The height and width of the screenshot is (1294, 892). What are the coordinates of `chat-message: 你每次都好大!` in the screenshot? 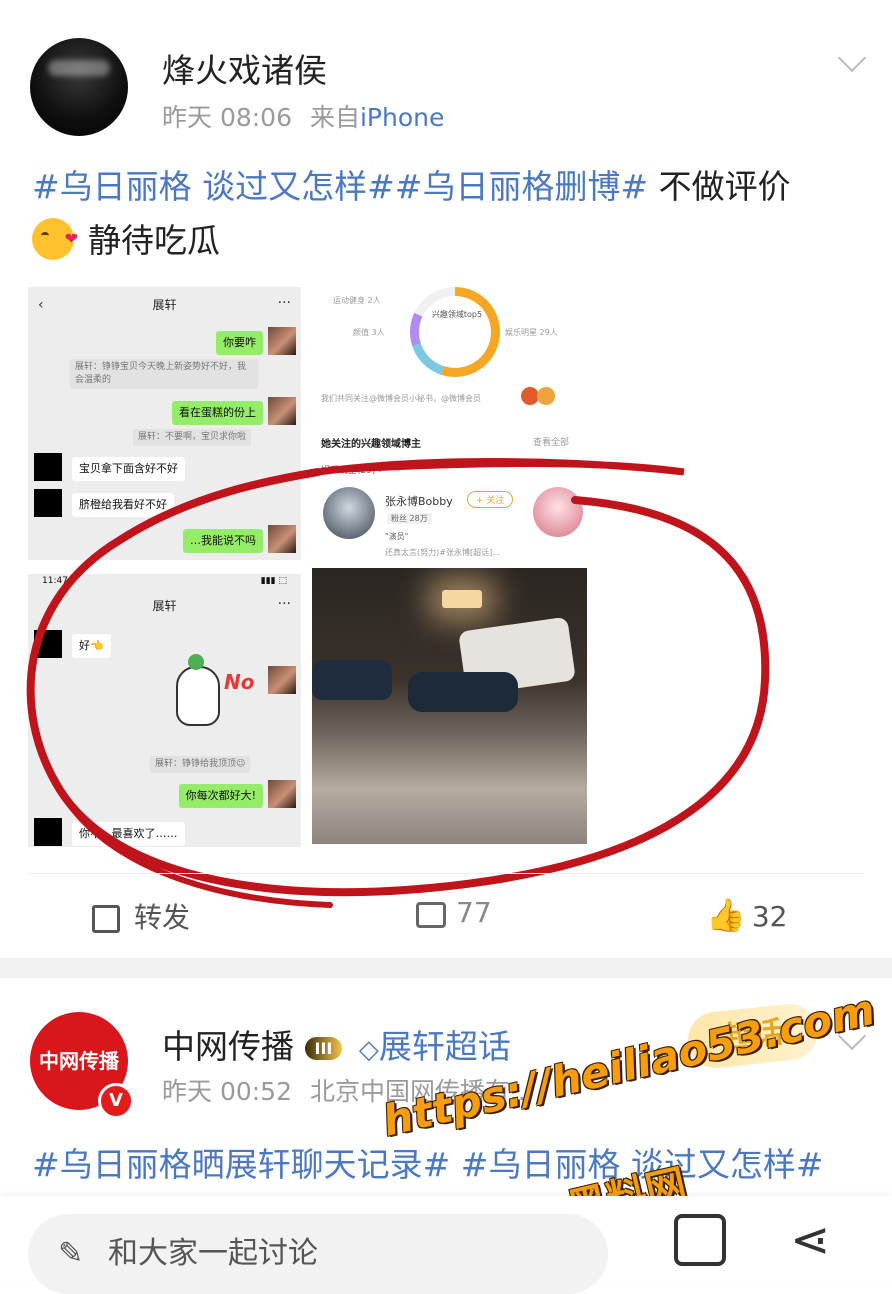 It's located at (220, 796).